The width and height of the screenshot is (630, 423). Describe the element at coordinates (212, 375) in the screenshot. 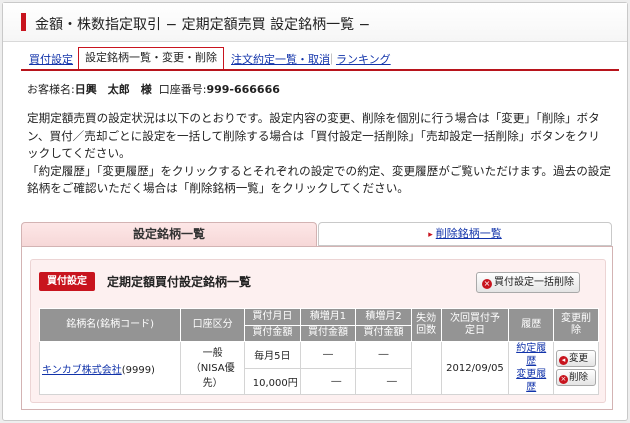

I see `account-type-nisa: （NISA優先）` at that location.